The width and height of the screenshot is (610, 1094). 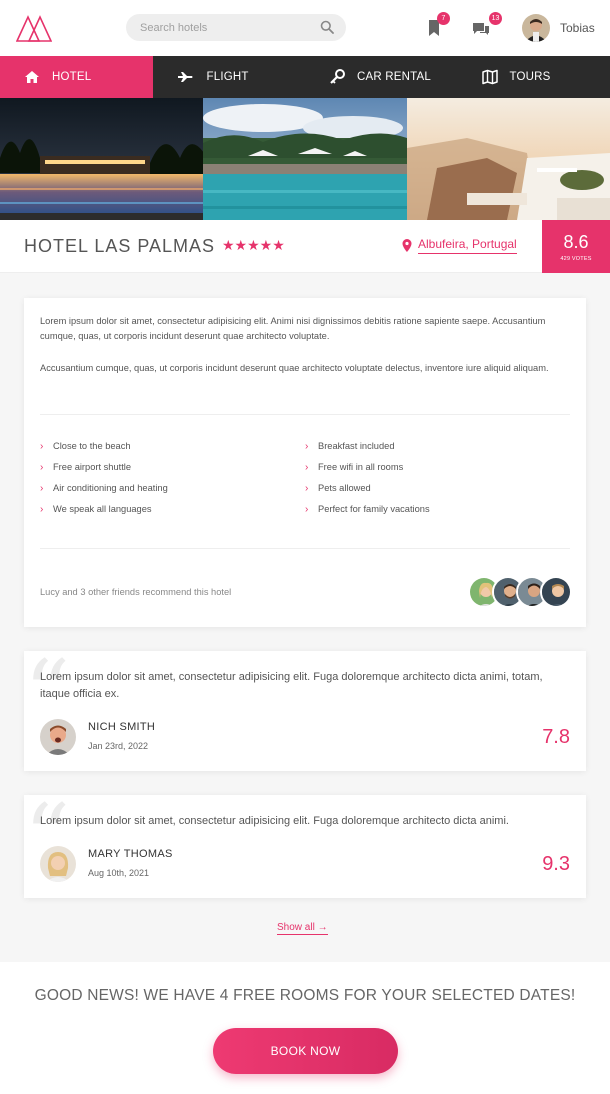 What do you see at coordinates (253, 245) in the screenshot?
I see `star-rating: ★★★★★` at bounding box center [253, 245].